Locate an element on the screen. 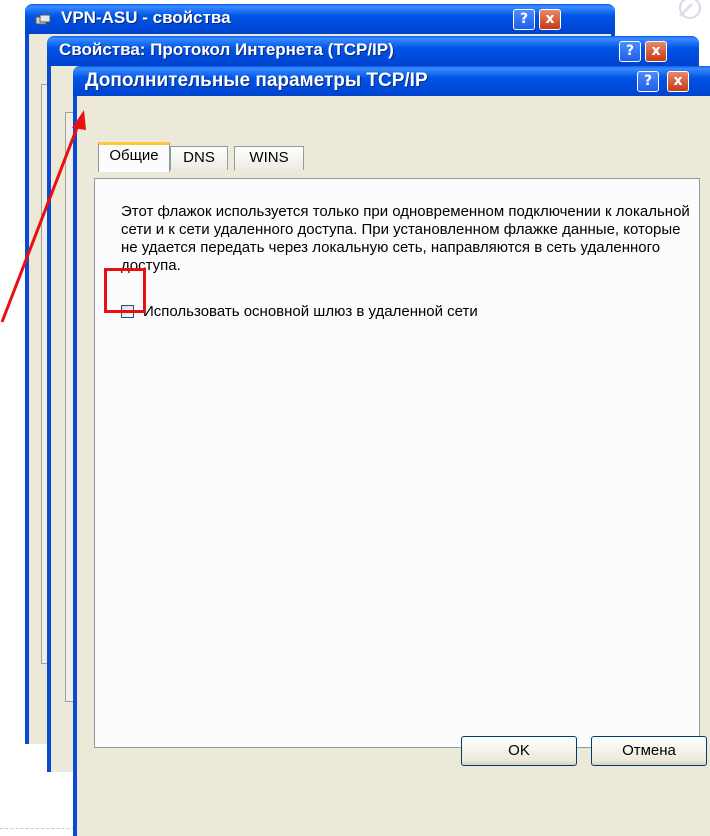 The image size is (710, 836). tab-dns: DNS is located at coordinates (199, 158).